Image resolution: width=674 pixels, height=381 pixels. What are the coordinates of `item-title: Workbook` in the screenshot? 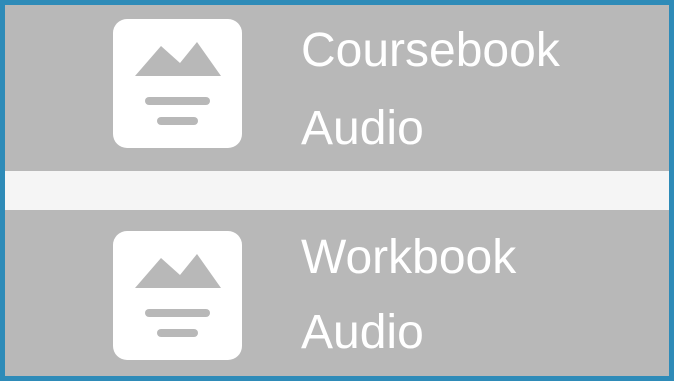 It's located at (409, 257).